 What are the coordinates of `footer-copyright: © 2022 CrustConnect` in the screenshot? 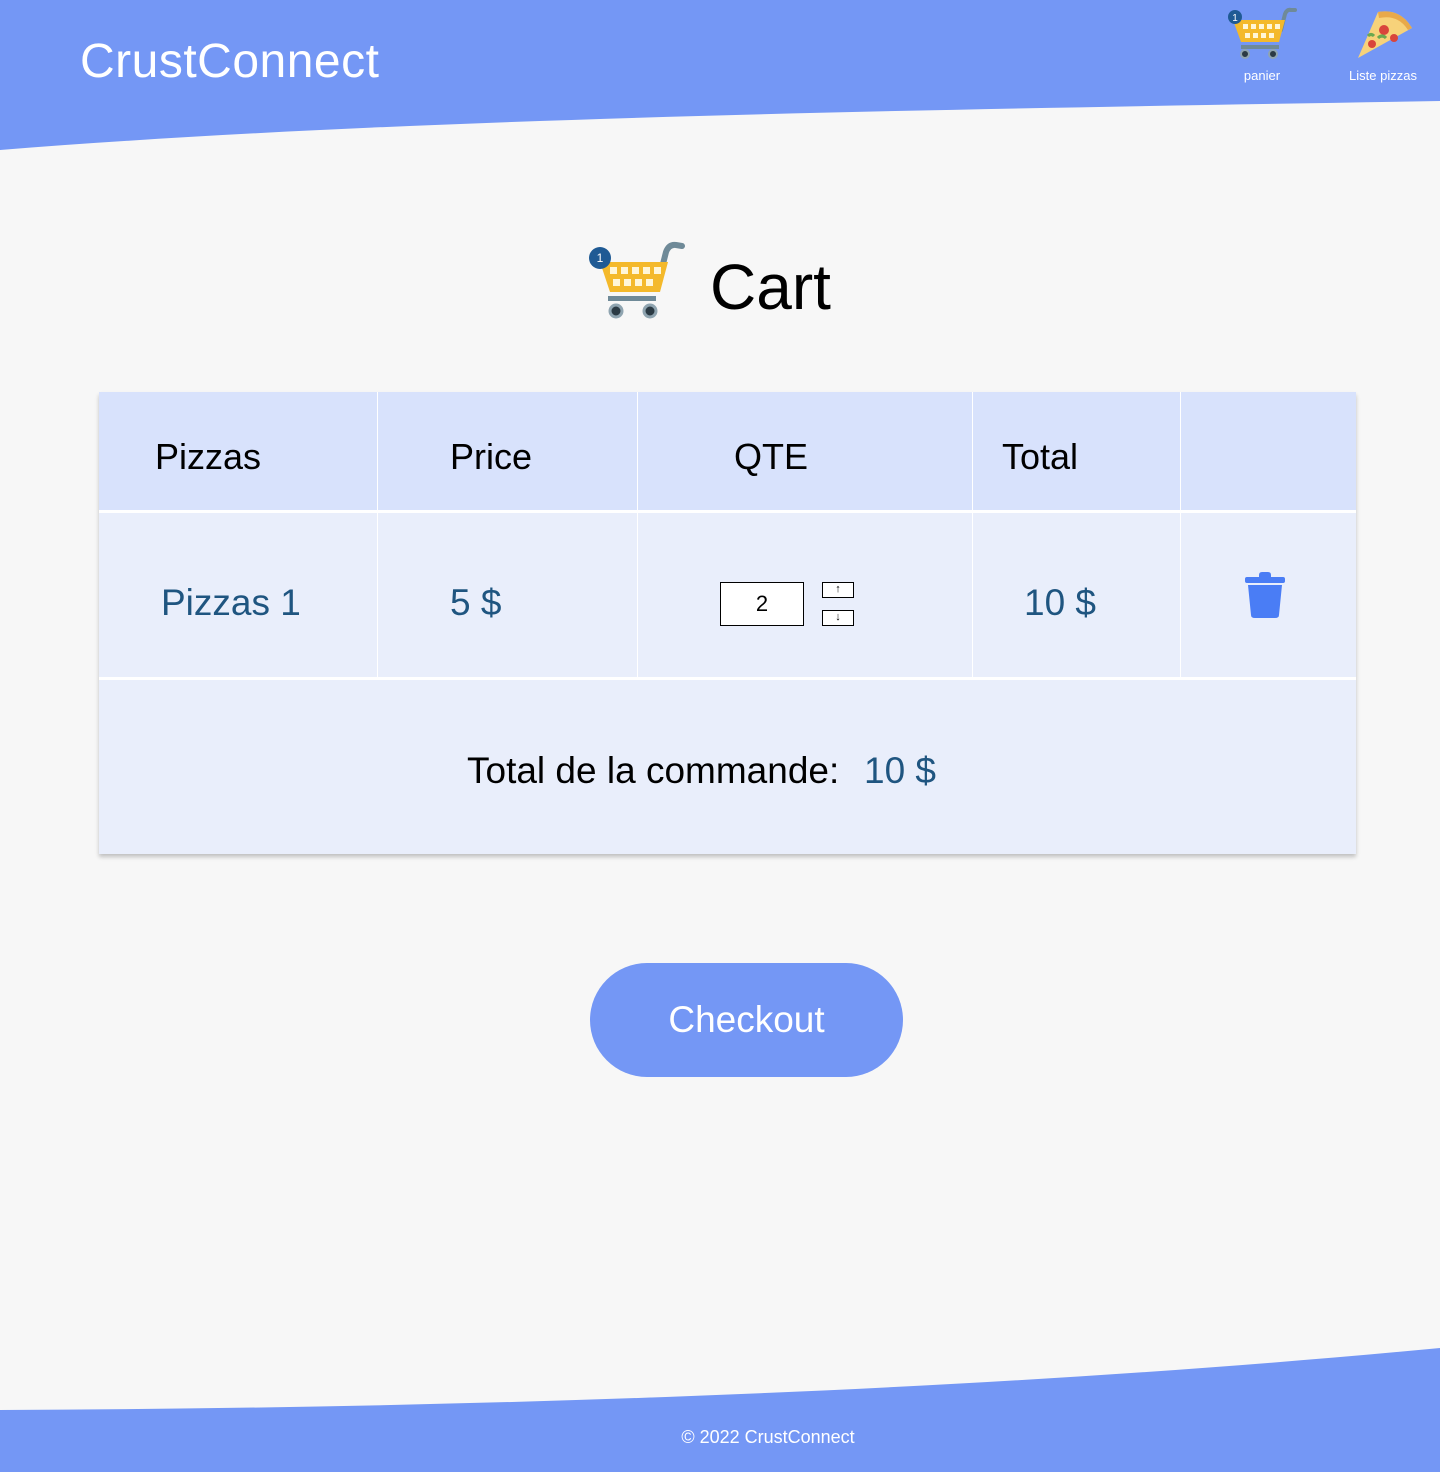 It's located at (768, 1437).